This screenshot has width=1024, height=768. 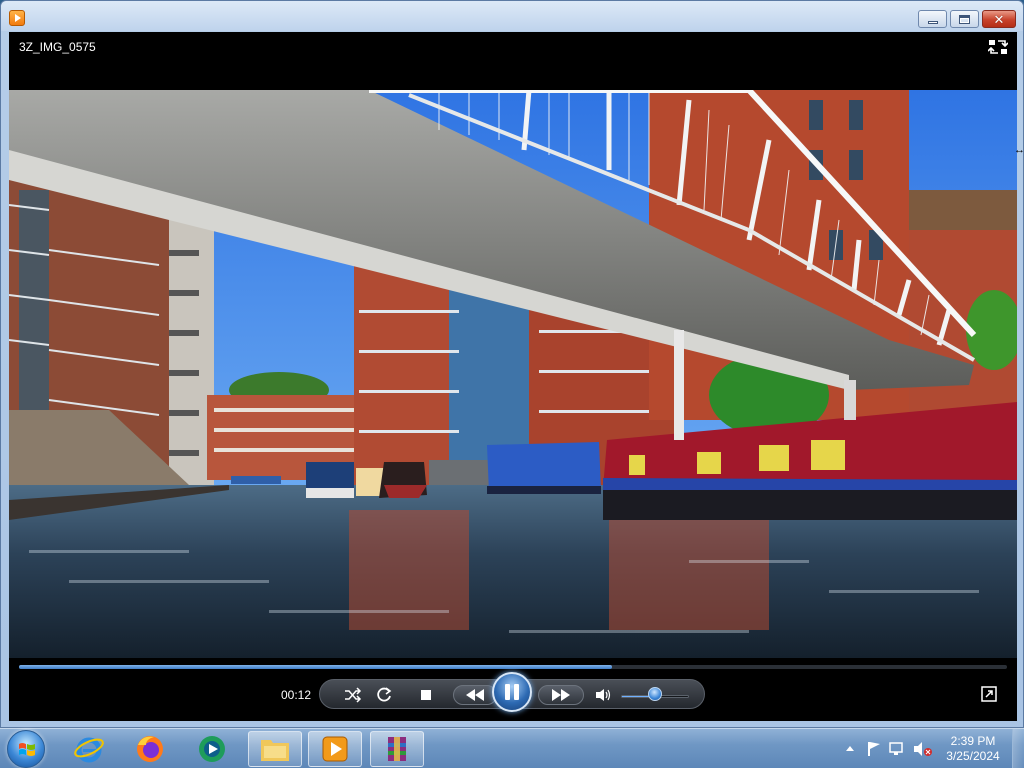 I want to click on mute-button, so click(x=603, y=695).